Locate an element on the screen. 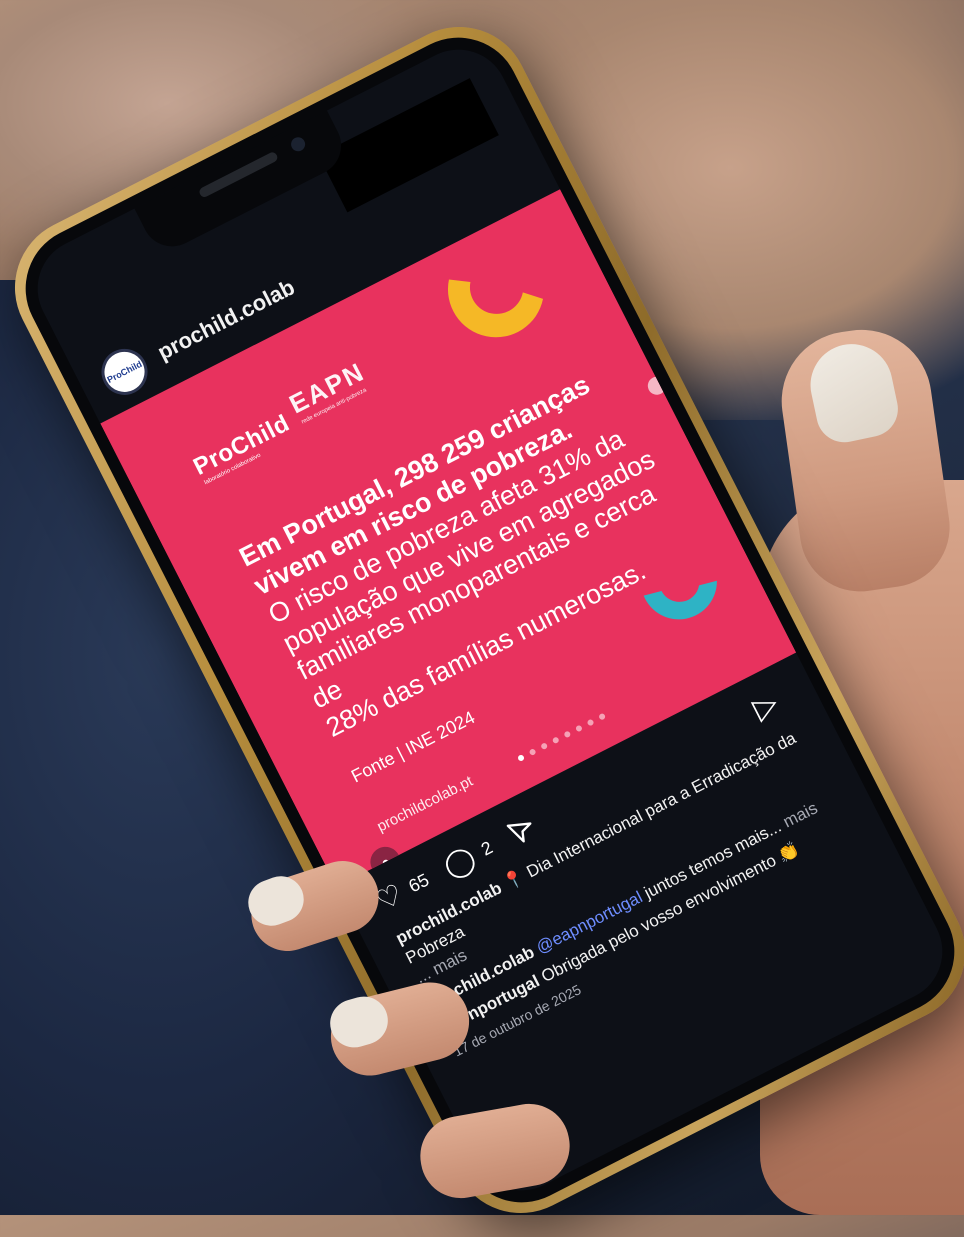 The height and width of the screenshot is (1237, 964). clap-emoji-icon: 👏 is located at coordinates (788, 852).